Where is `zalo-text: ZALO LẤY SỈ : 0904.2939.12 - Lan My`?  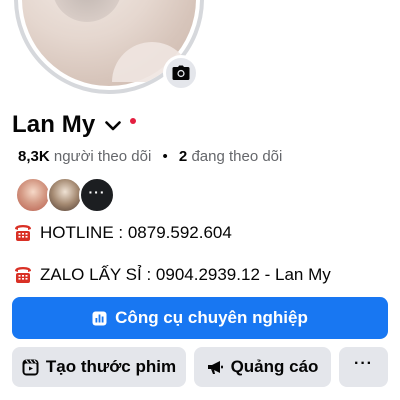 zalo-text: ZALO LẤY SỈ : 0904.2939.12 - Lan My is located at coordinates (185, 274).